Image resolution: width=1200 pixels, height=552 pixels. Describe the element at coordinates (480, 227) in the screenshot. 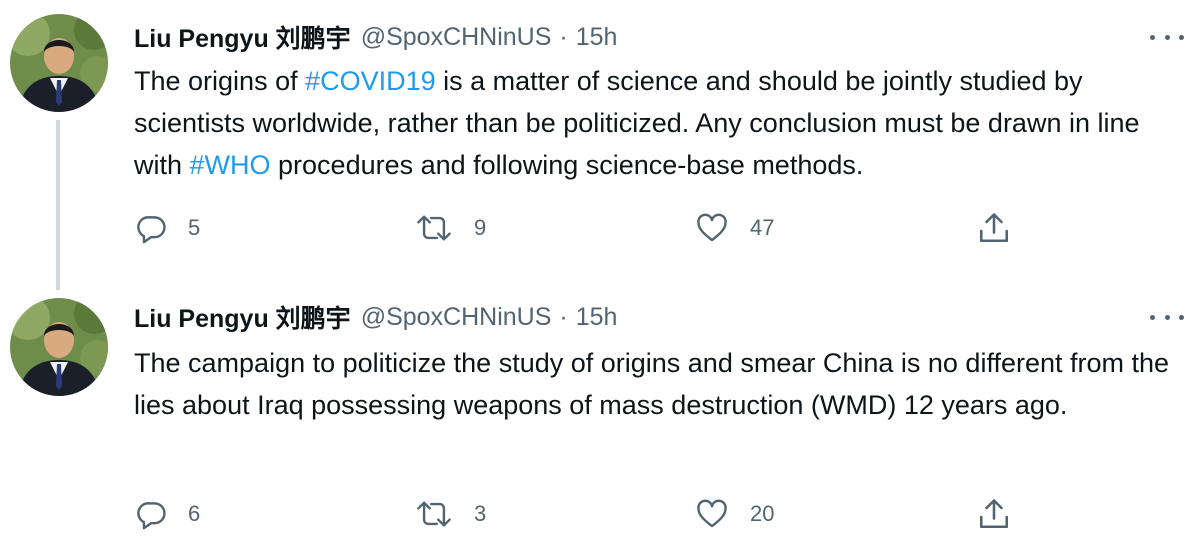

I see `retweet-count: 9` at that location.